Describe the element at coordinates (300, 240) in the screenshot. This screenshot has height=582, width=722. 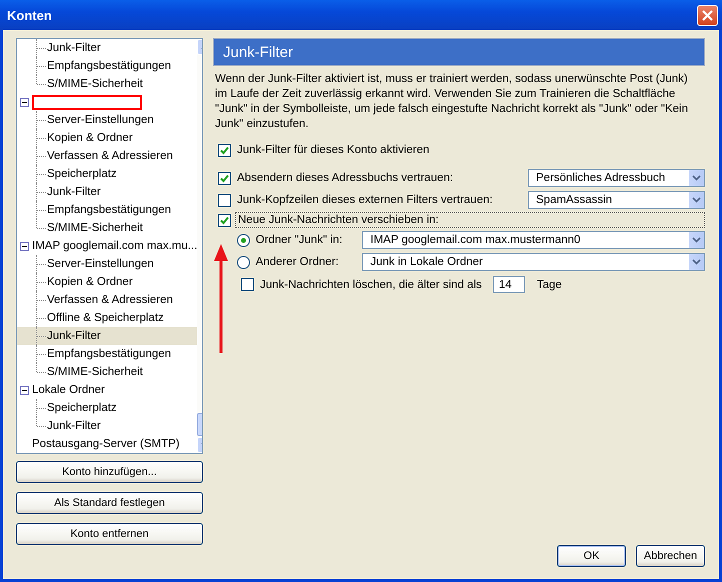
I see `radio-label: Ordner "Junk" in:` at that location.